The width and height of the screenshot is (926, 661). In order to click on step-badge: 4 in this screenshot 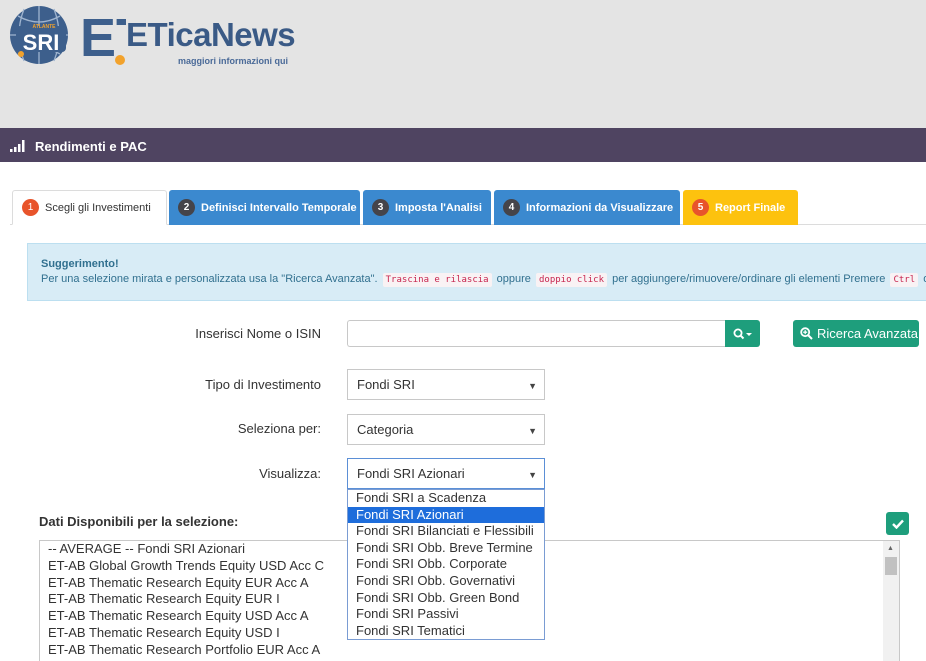, I will do `click(511, 207)`.